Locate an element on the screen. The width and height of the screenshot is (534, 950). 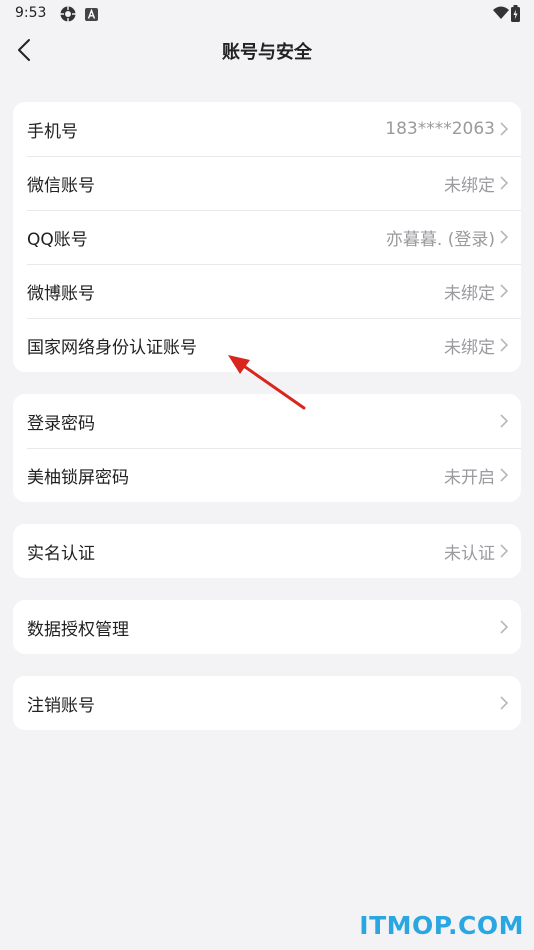
verification-card: 实名认证 未认证 is located at coordinates (267, 551).